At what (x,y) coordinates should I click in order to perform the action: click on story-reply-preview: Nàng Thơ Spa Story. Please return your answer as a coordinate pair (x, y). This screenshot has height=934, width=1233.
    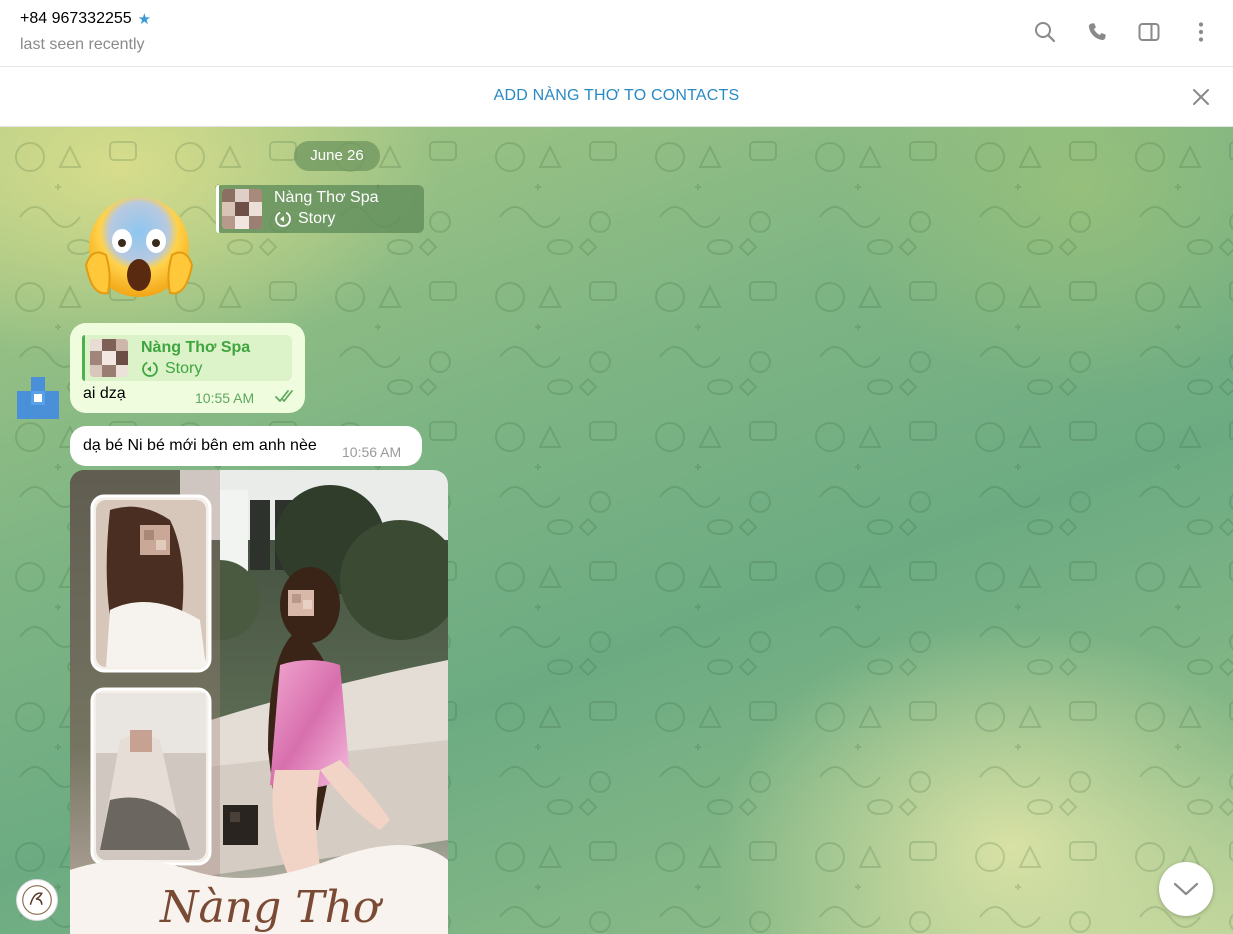
    Looking at the image, I should click on (320, 209).